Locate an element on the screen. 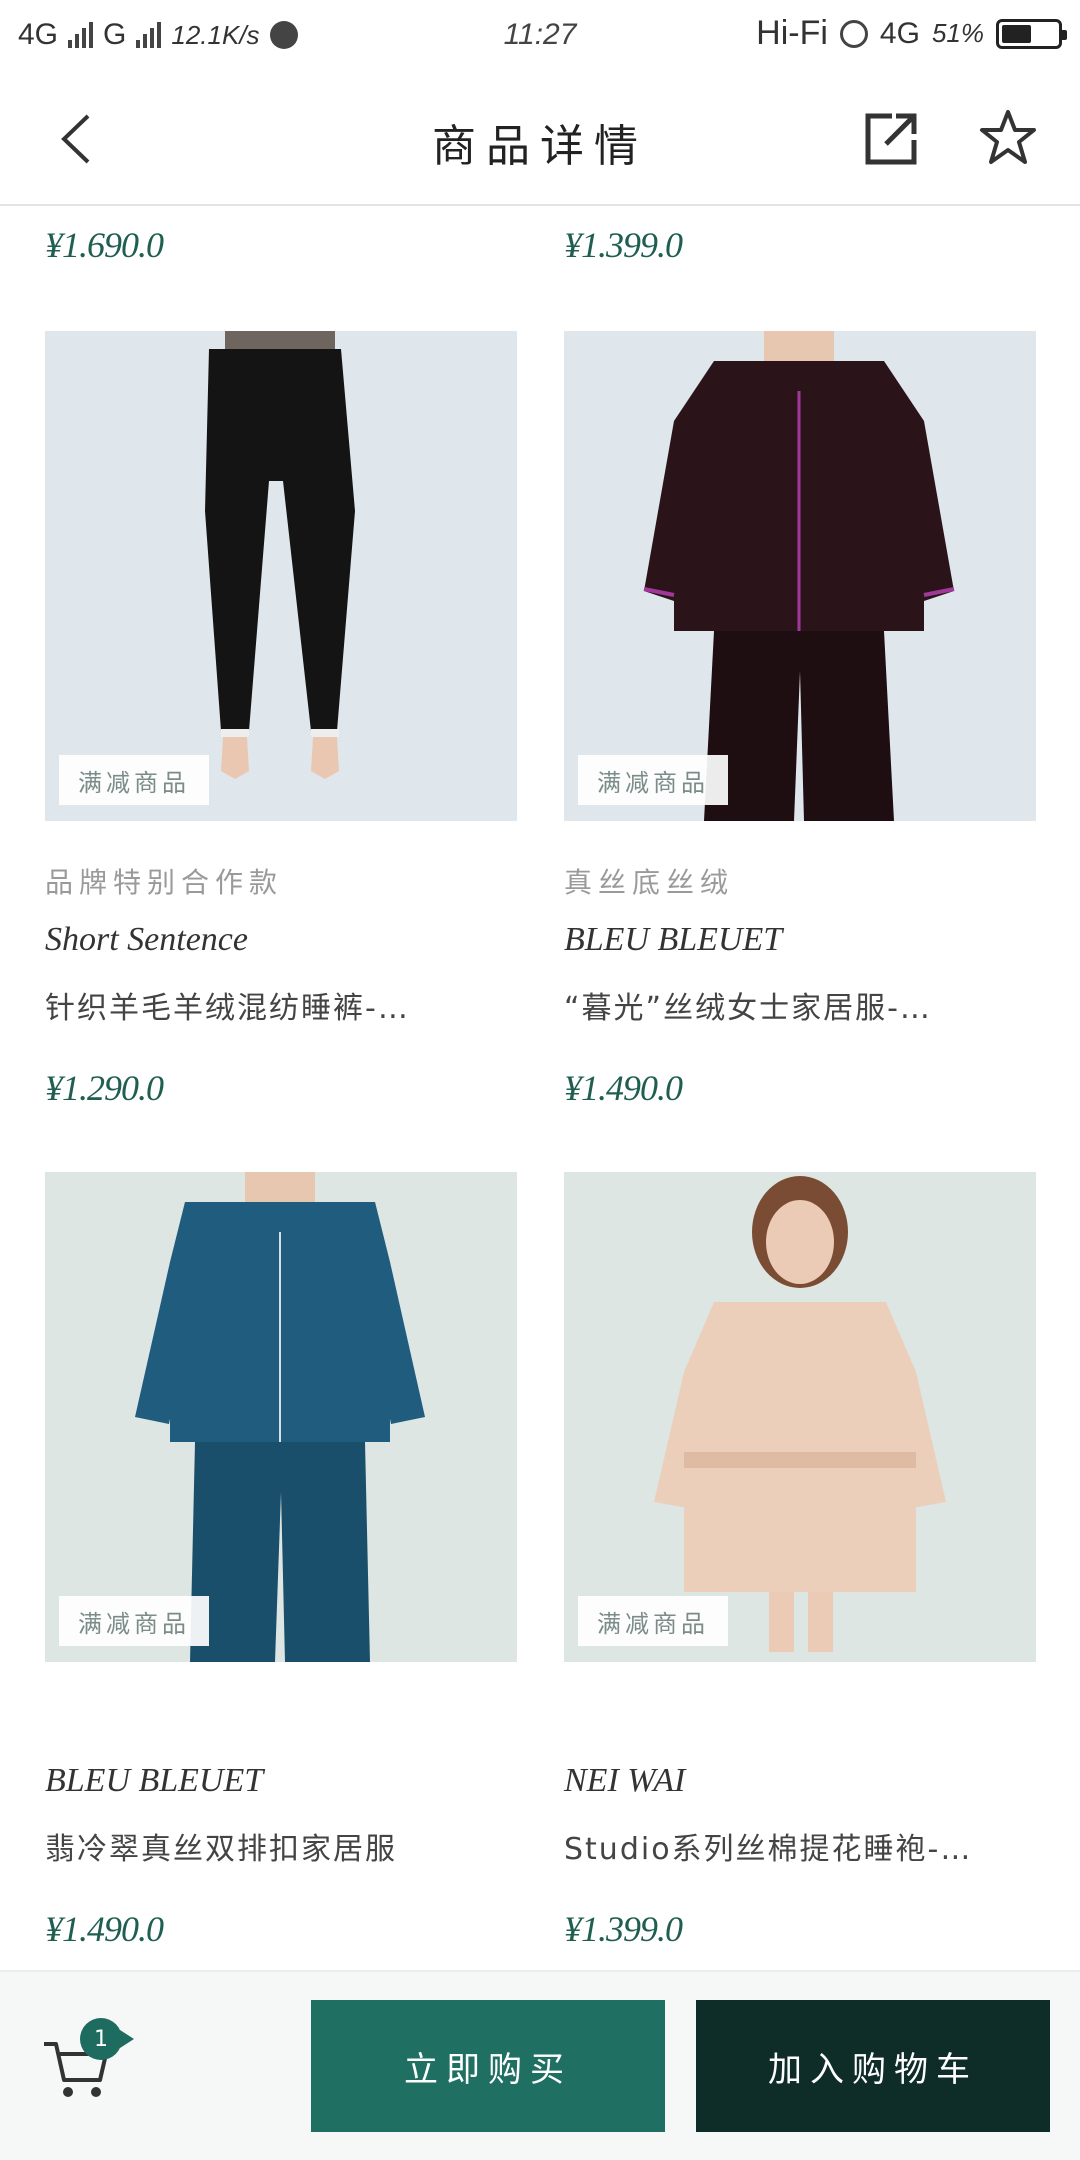 The width and height of the screenshot is (1080, 2160). buy-now-button: 立即购买 is located at coordinates (488, 2066).